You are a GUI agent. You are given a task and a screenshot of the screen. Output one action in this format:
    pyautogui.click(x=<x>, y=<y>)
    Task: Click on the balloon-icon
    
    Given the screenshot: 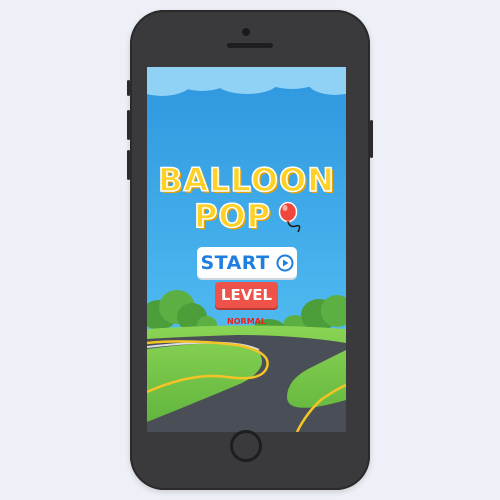 What is the action you would take?
    pyautogui.click(x=289, y=217)
    